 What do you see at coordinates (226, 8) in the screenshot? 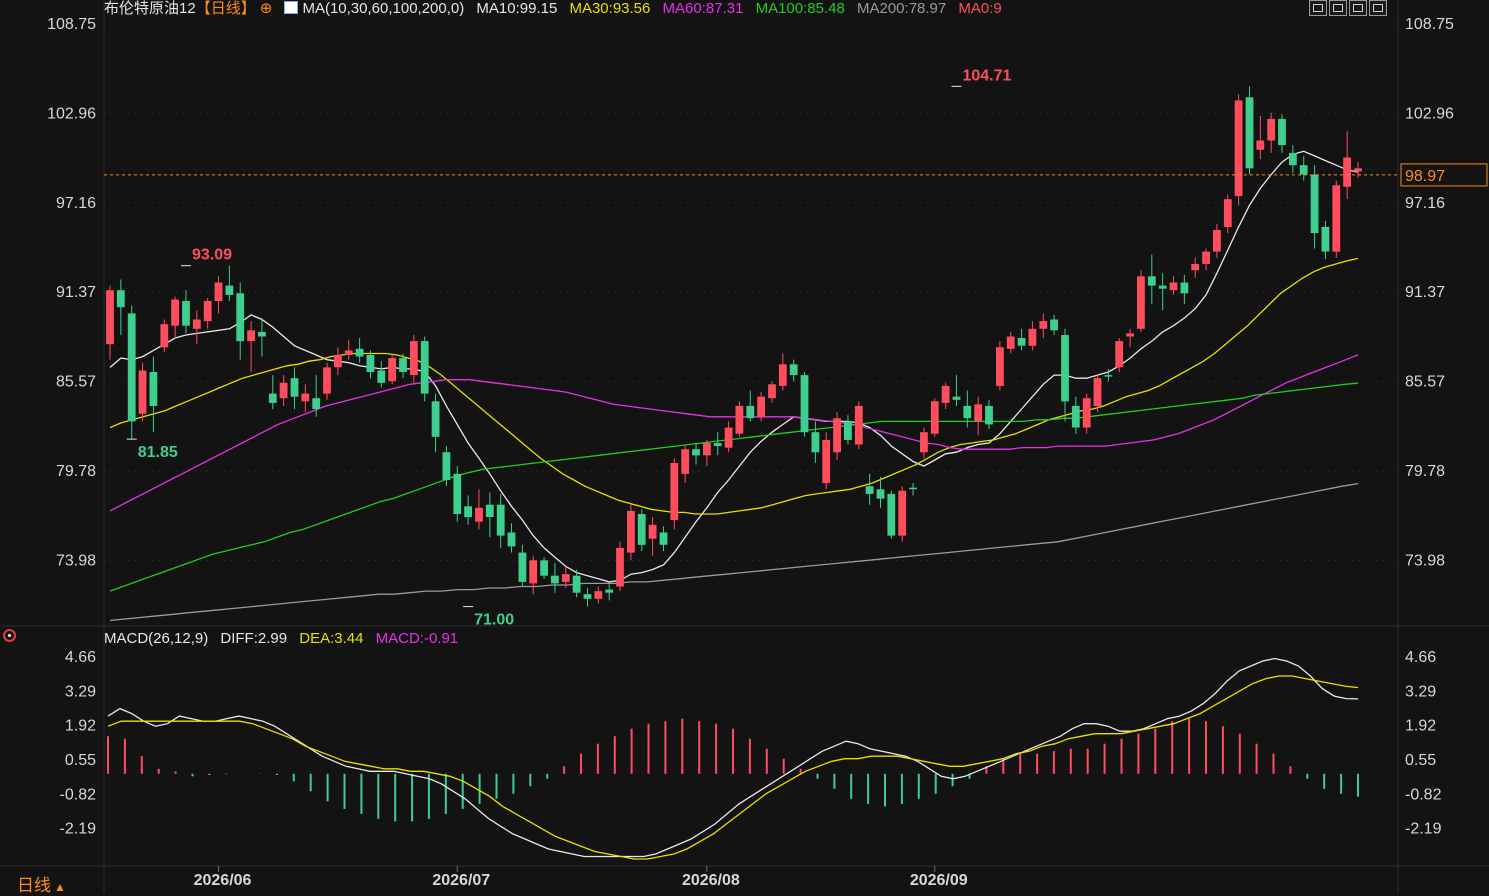
I see `period-tag: 【日线】` at bounding box center [226, 8].